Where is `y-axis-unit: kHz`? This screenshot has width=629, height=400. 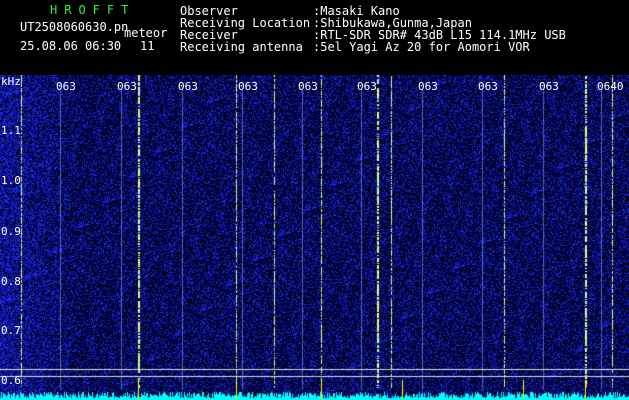
y-axis-unit: kHz is located at coordinates (11, 81).